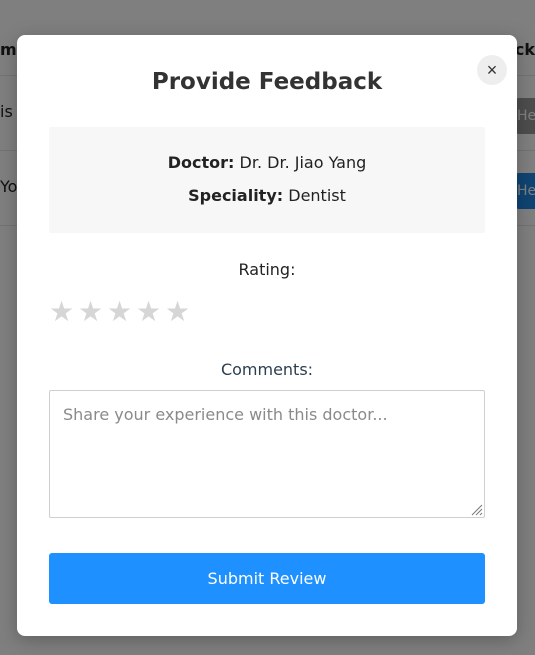  Describe the element at coordinates (317, 195) in the screenshot. I see `speciality-value: Dentist` at that location.